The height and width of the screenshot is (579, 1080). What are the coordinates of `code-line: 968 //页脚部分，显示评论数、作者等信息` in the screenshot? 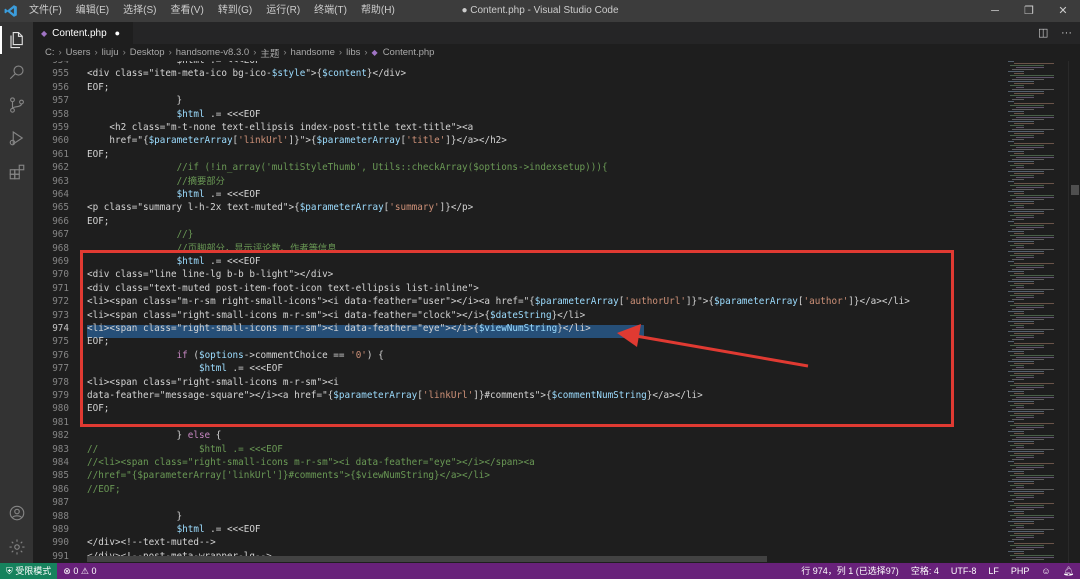 It's located at (519, 248).